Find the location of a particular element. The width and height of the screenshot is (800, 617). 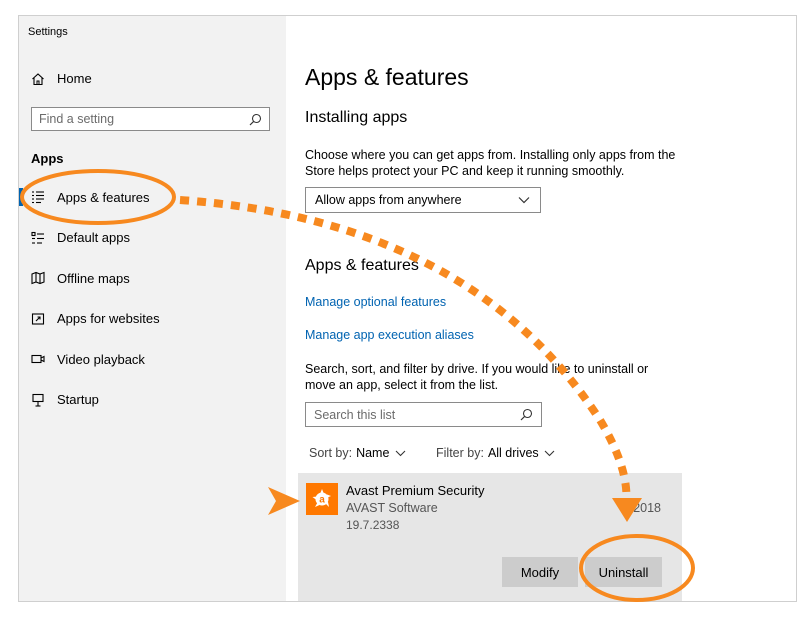

map-icon is located at coordinates (38, 278).